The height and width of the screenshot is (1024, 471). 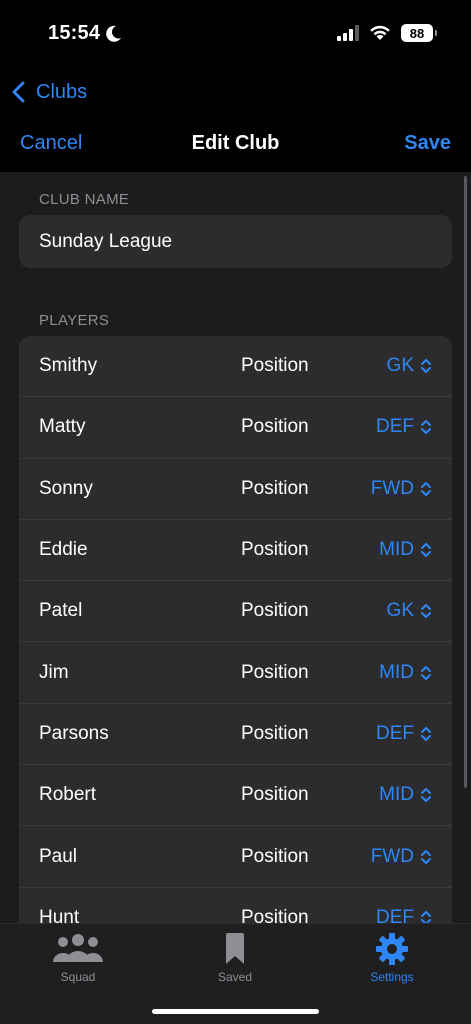 I want to click on save-button: Save, so click(x=427, y=143).